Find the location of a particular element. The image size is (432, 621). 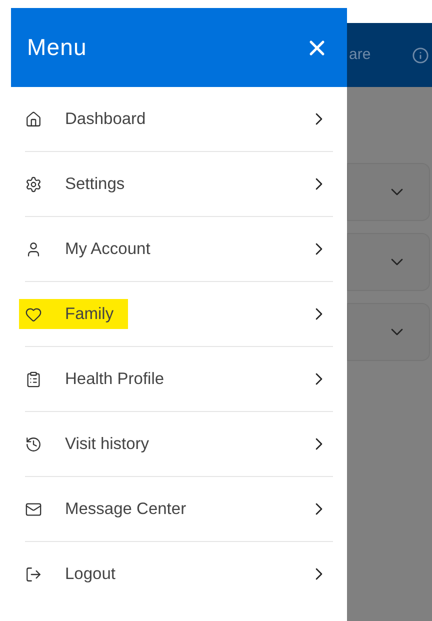

logout-icon is located at coordinates (33, 574).